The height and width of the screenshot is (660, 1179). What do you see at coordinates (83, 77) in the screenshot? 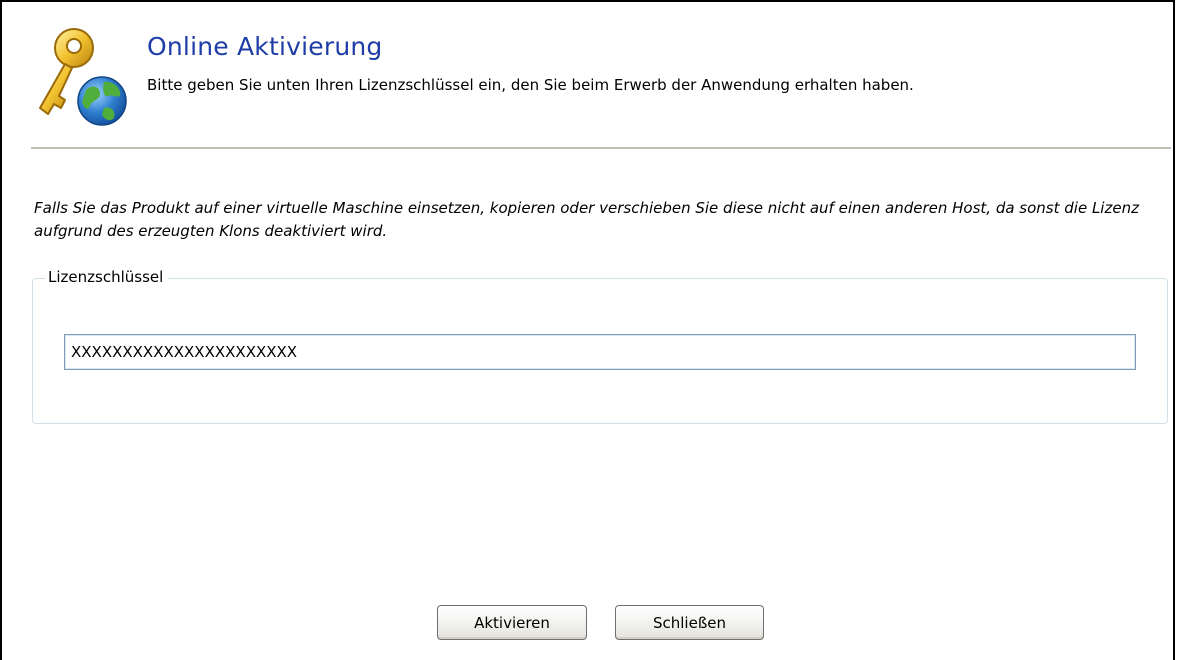
I see `key-globe-icon` at bounding box center [83, 77].